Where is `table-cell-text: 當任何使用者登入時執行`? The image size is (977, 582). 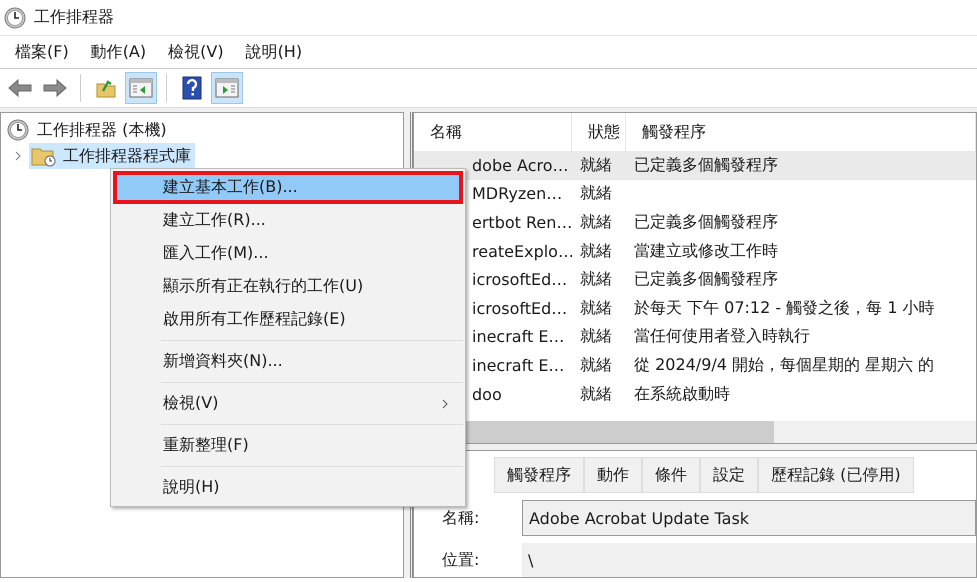 table-cell-text: 當任何使用者登入時執行 is located at coordinates (722, 337).